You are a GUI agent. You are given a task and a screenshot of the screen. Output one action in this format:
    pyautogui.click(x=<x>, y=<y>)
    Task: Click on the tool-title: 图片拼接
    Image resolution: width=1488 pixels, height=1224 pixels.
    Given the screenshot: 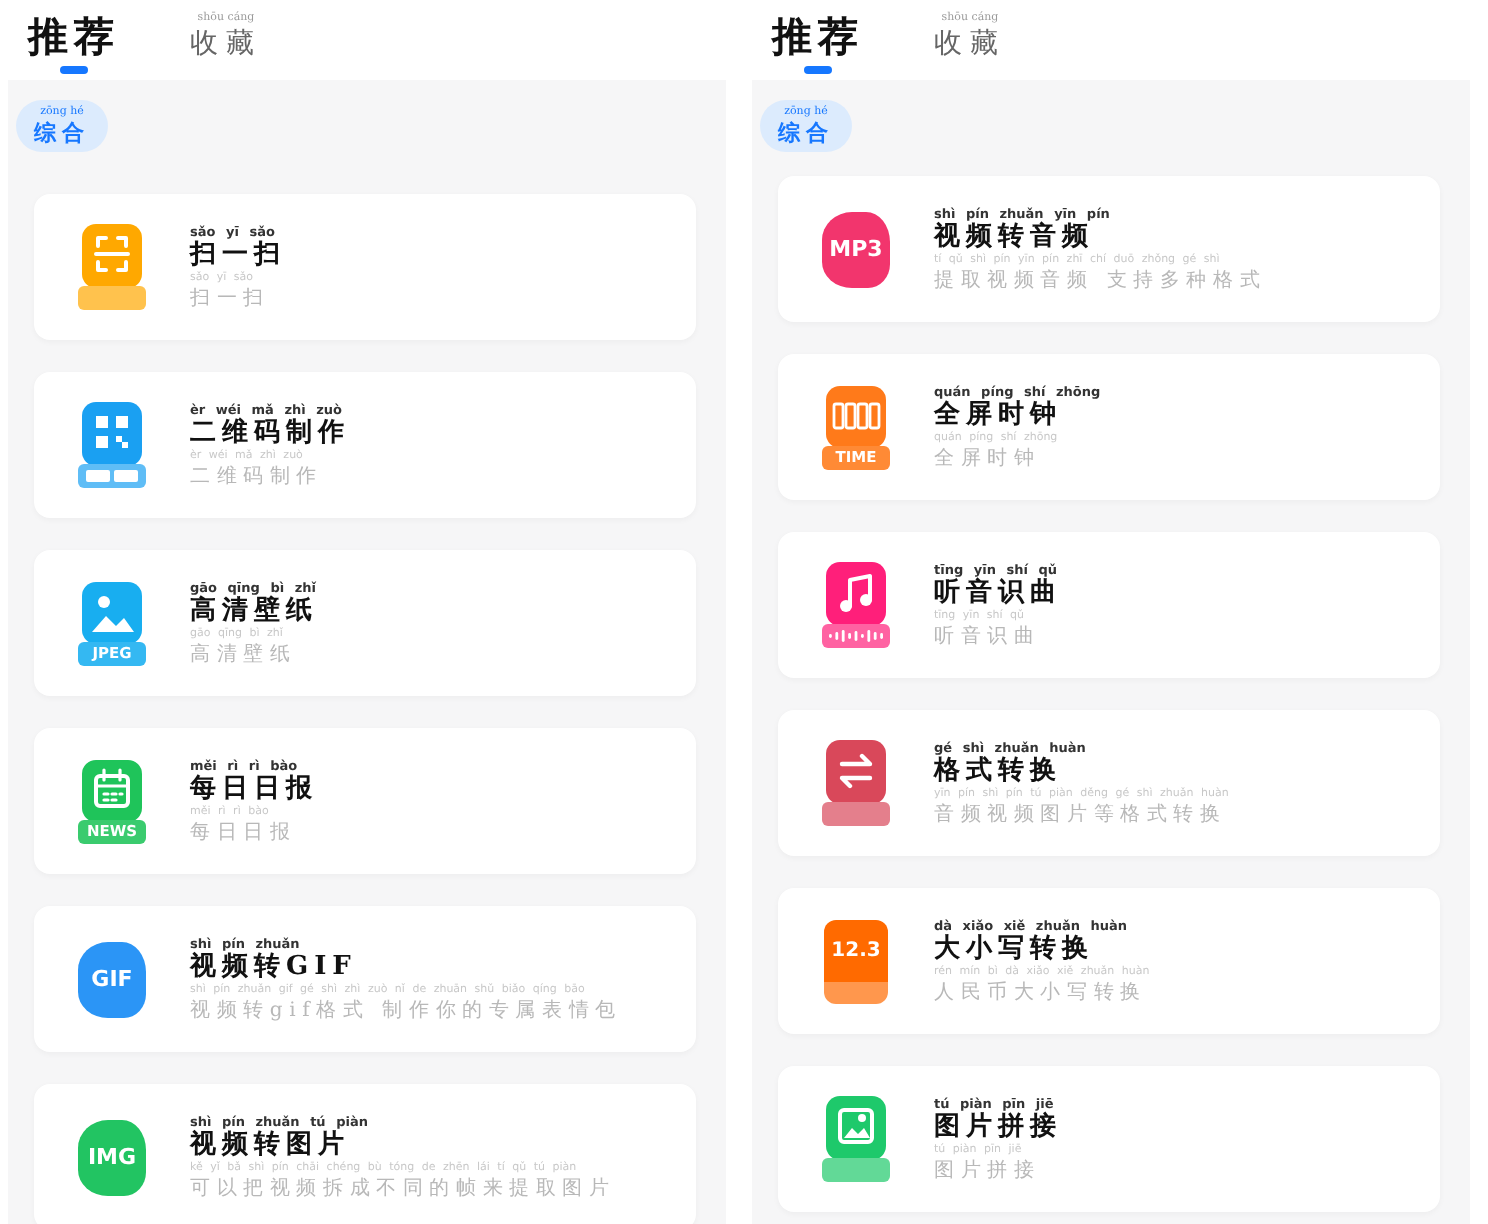 What is the action you would take?
    pyautogui.click(x=998, y=1127)
    